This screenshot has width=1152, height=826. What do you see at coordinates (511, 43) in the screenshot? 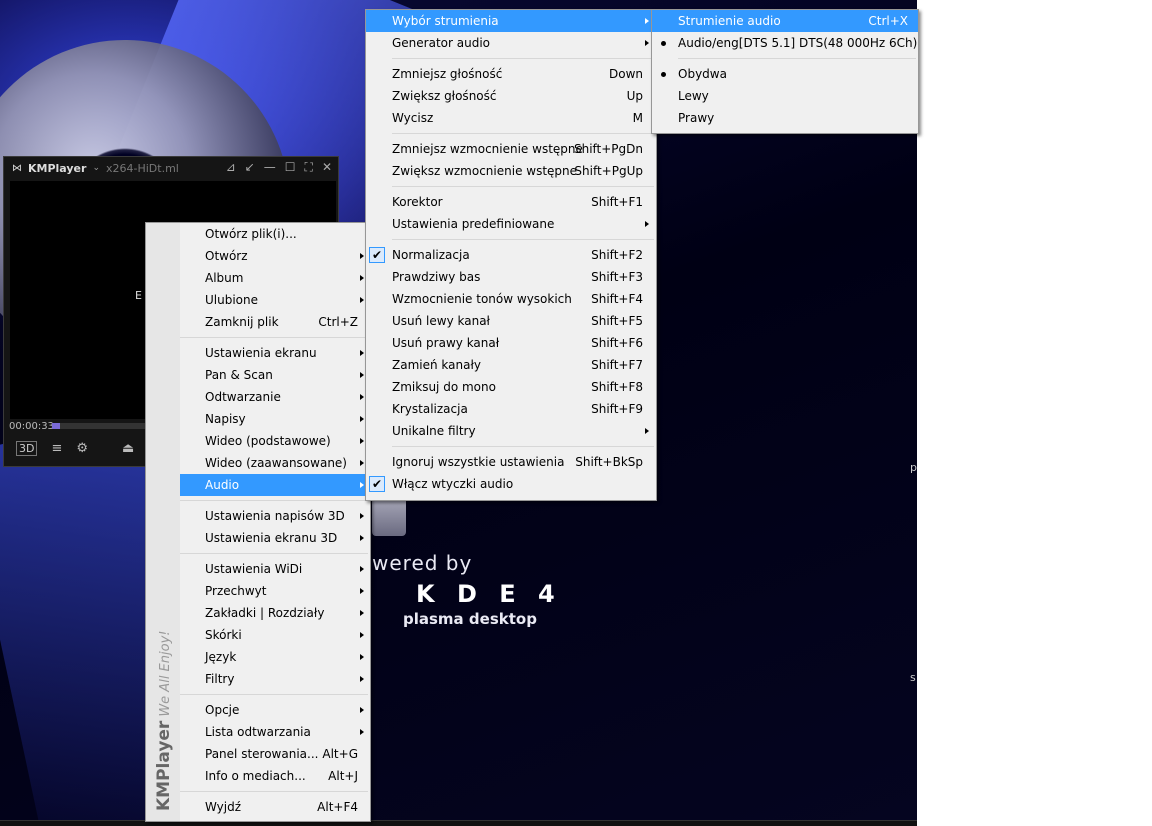
I see `menu-item-generator-audio: Generator audio` at bounding box center [511, 43].